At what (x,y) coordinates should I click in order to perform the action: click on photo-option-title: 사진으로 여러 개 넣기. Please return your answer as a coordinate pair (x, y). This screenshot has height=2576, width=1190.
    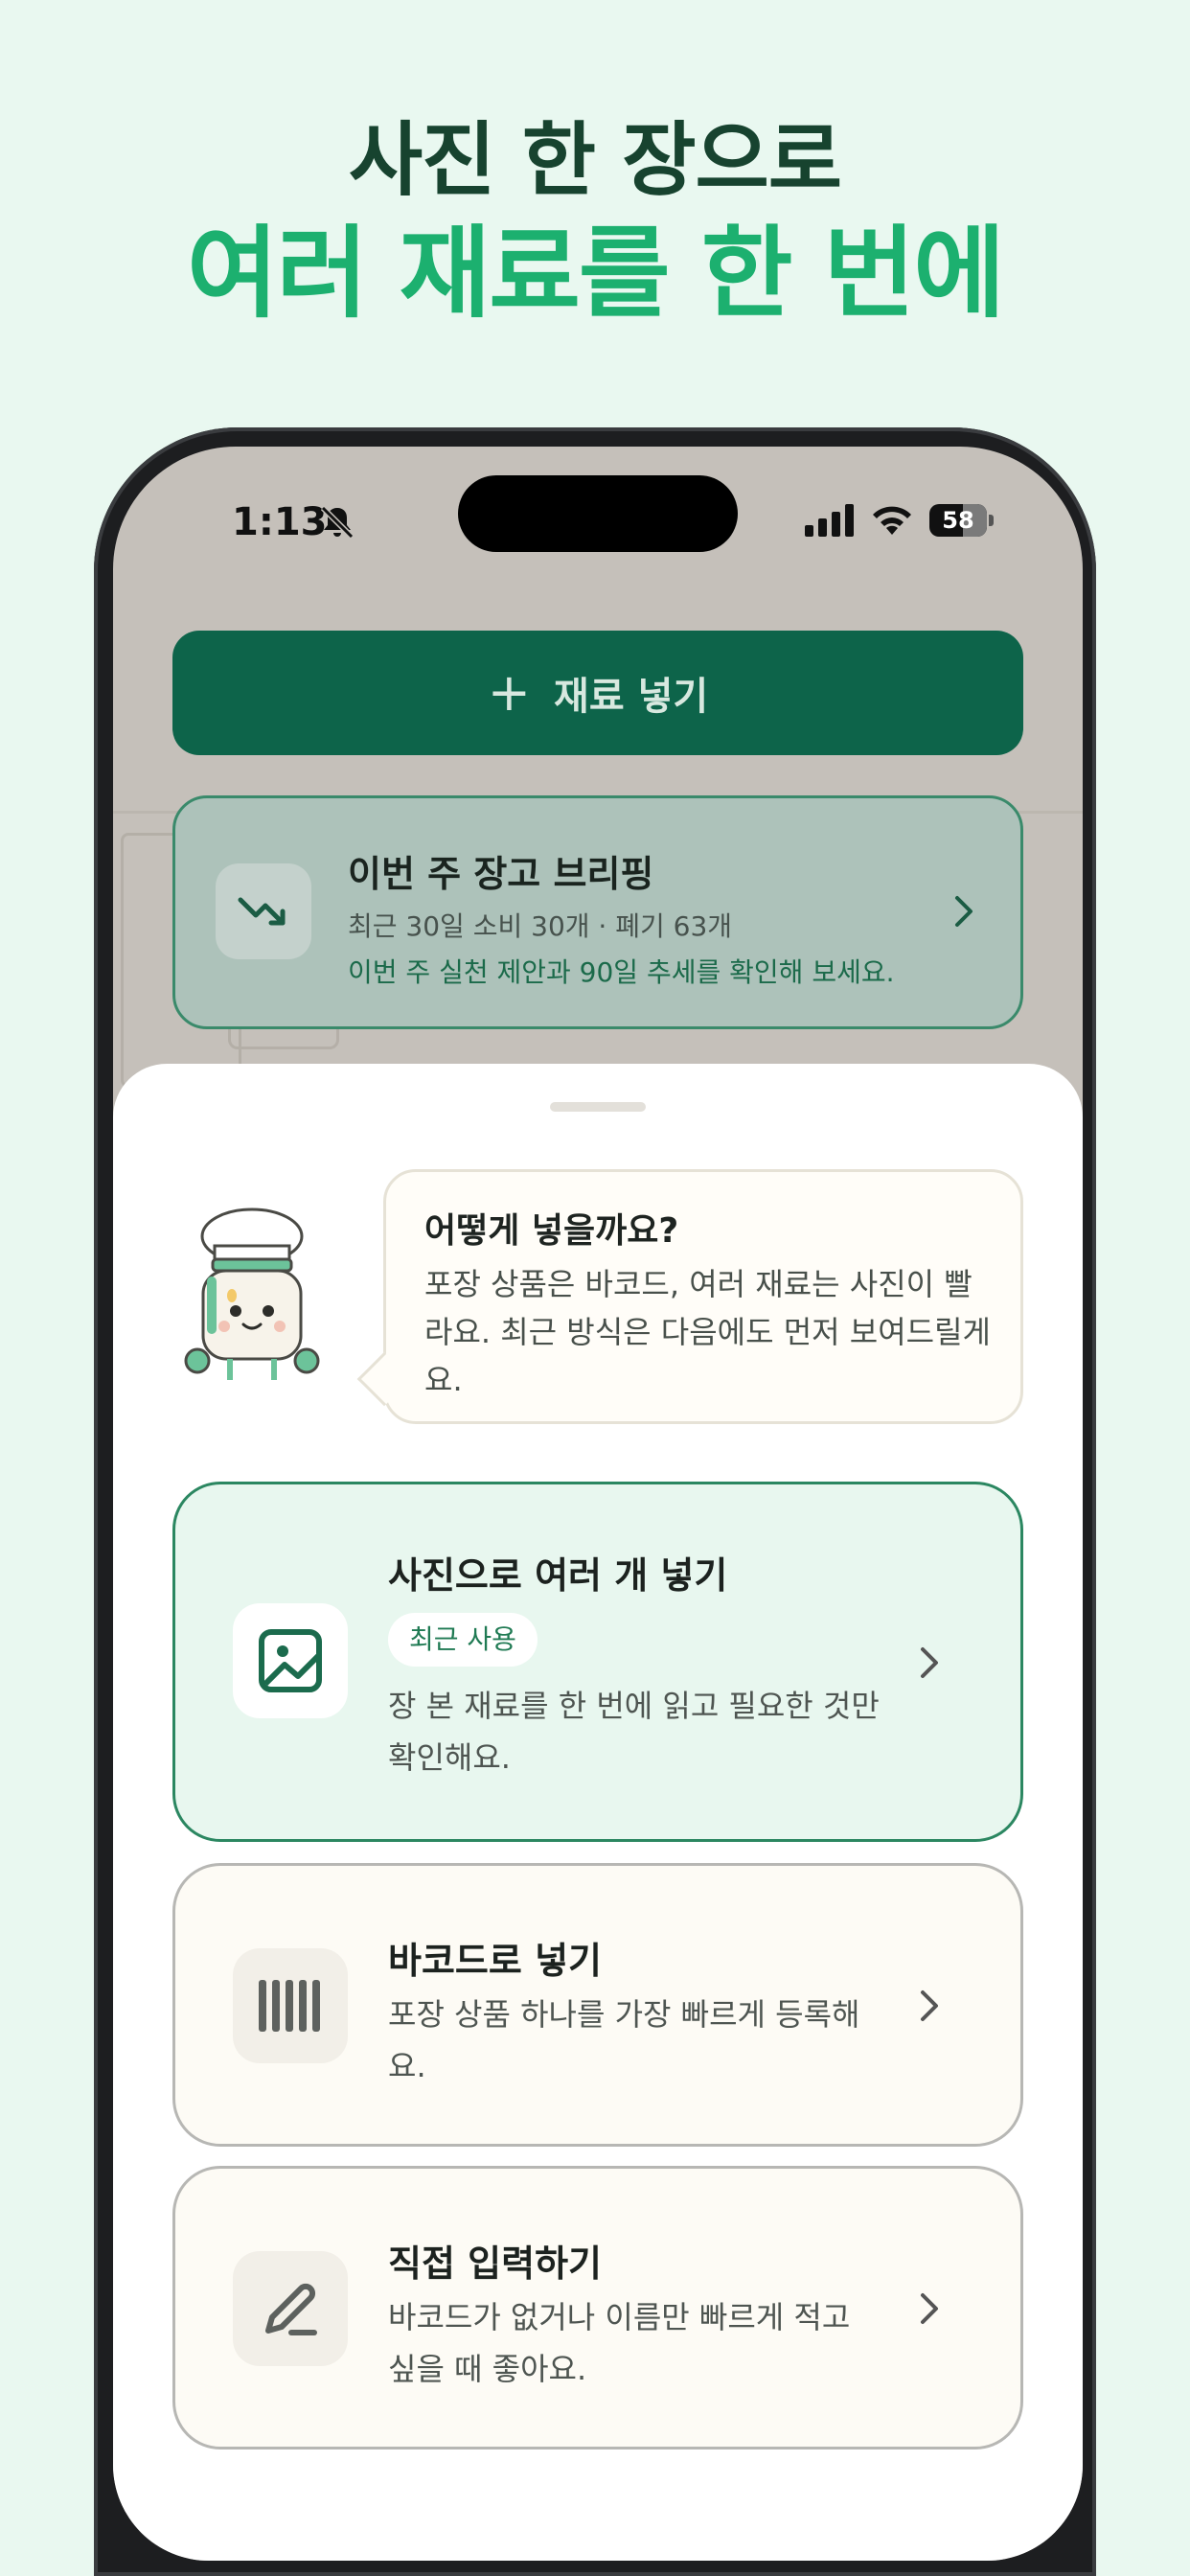
    Looking at the image, I should click on (558, 1575).